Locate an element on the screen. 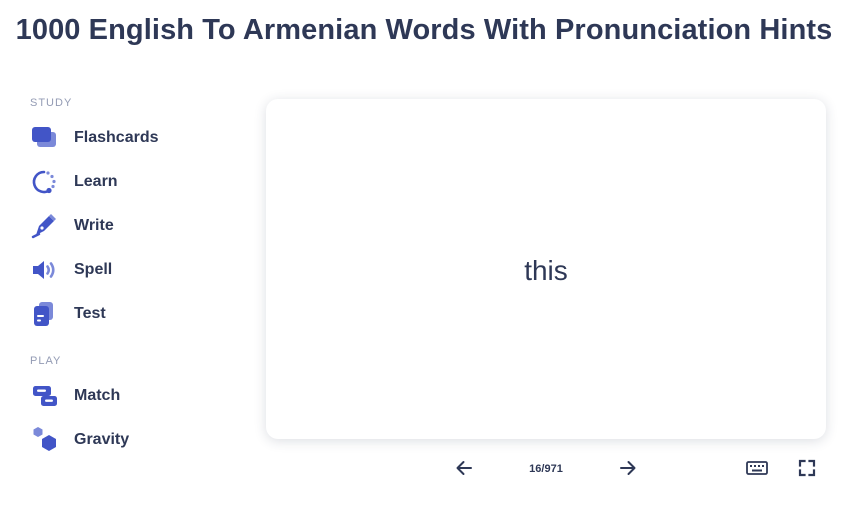  flashcard-controls: 16/971 is located at coordinates (424, 470).